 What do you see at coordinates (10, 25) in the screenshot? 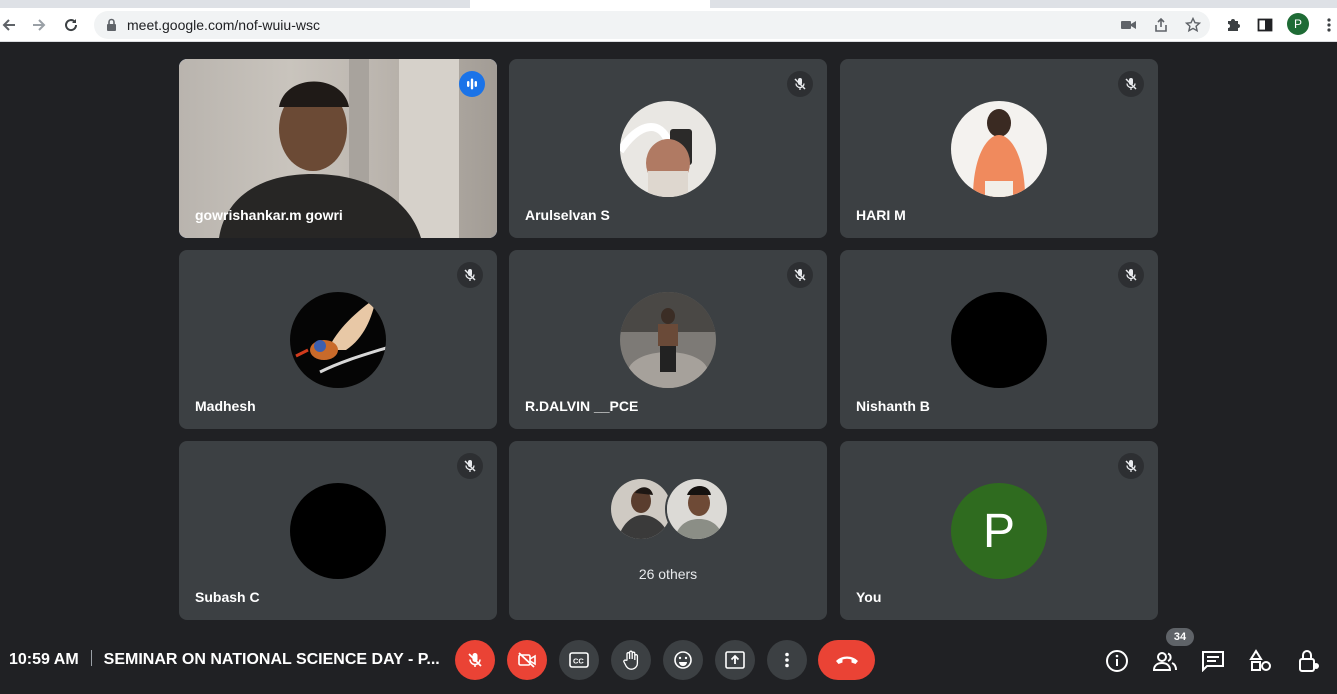
I see `back-arrow-icon` at bounding box center [10, 25].